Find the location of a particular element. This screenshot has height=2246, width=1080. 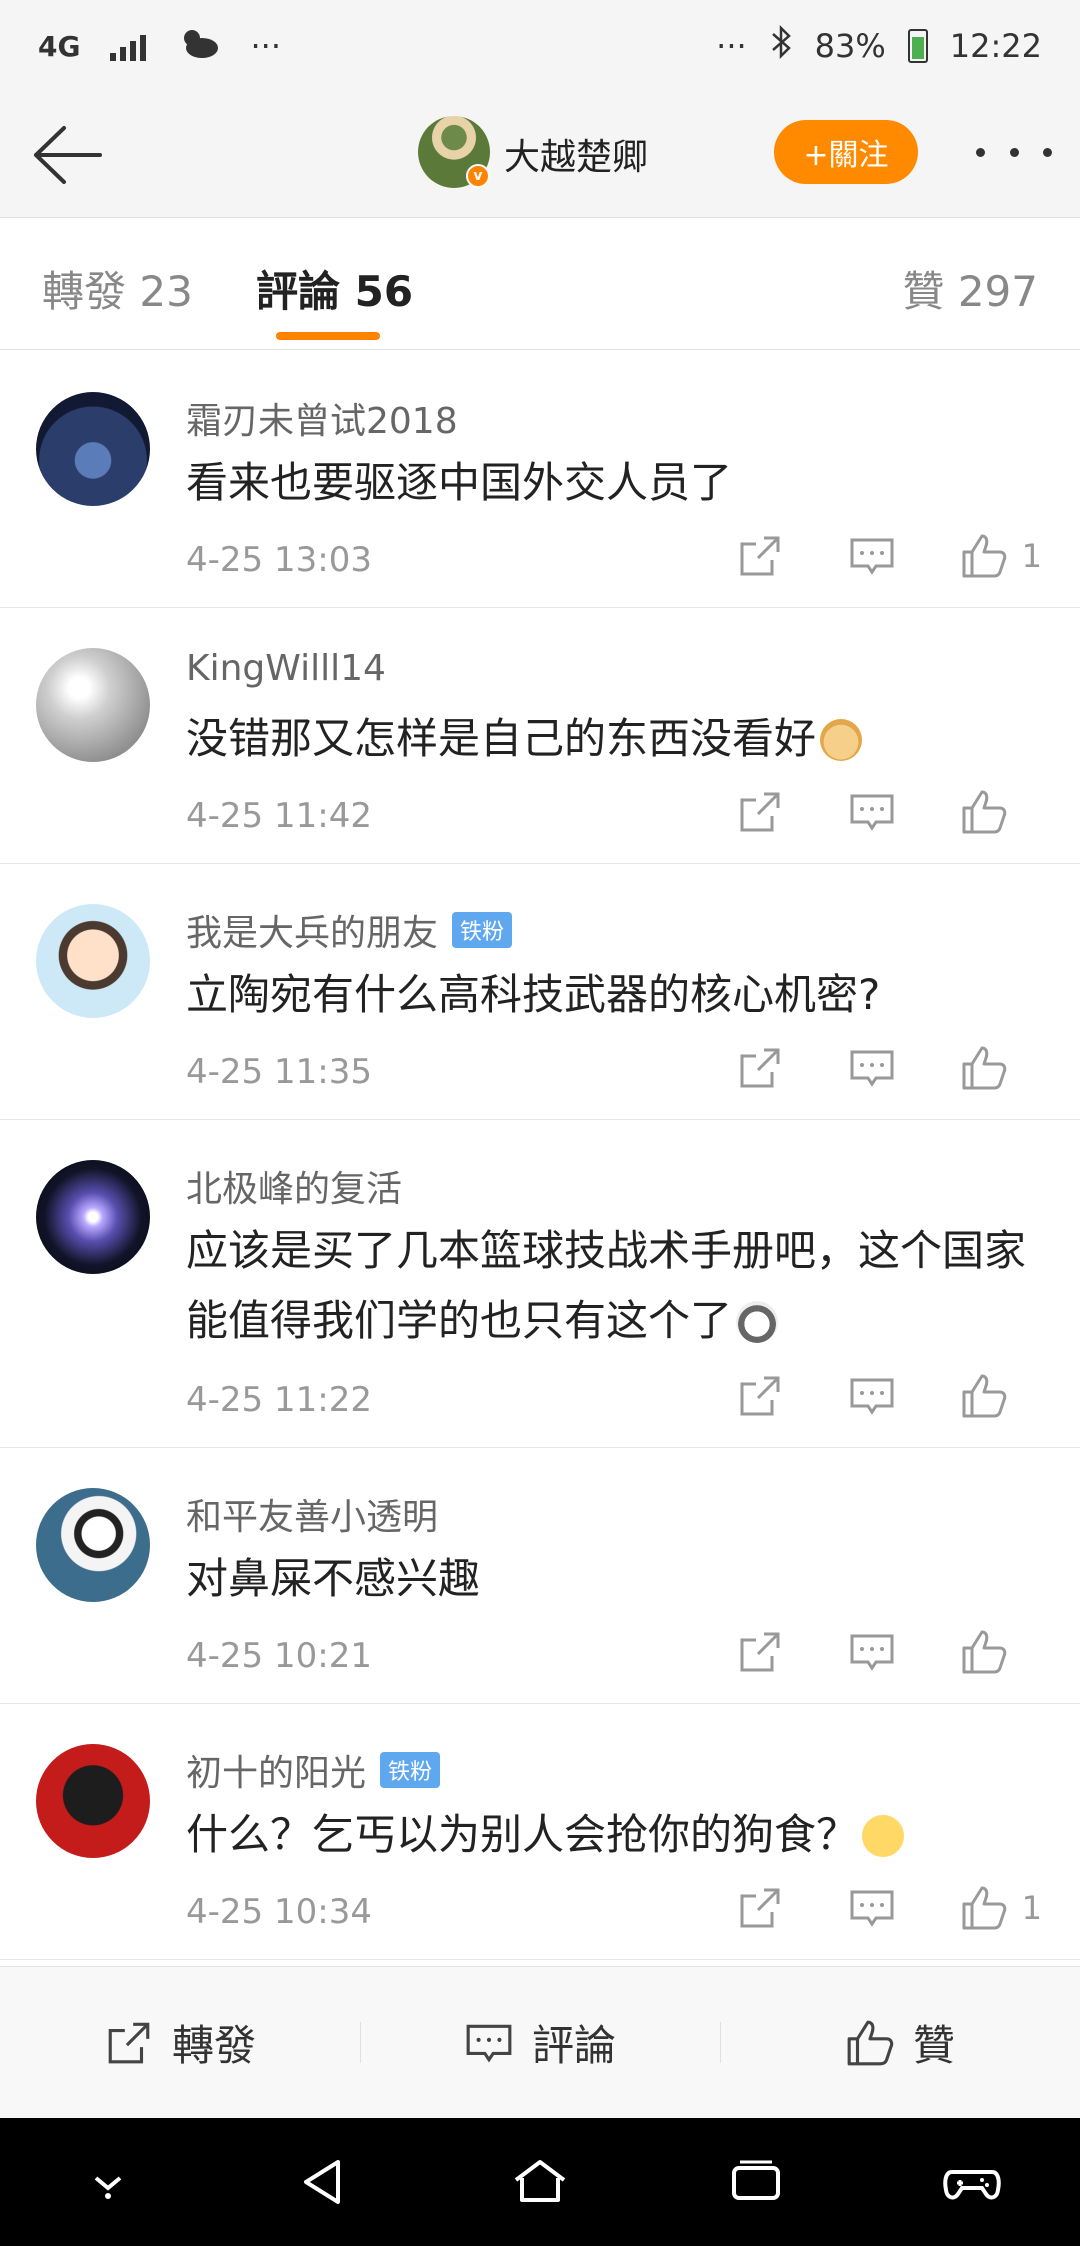

comment-text: 应该是买了几本篮球技战术手册吧，这个国家能值得我们学的也只有这个了 is located at coordinates (606, 1285).